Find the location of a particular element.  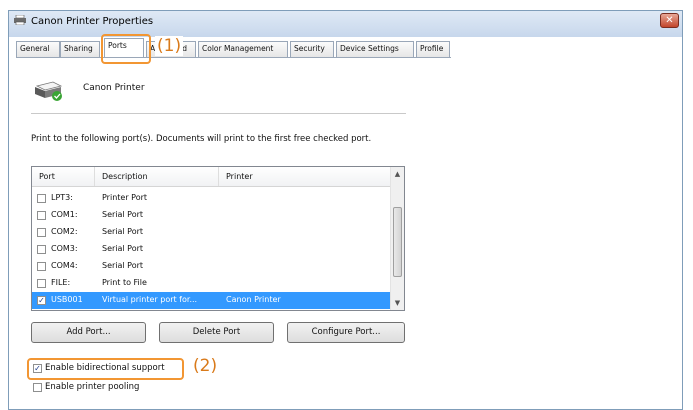

port-name: USB001 is located at coordinates (67, 299).